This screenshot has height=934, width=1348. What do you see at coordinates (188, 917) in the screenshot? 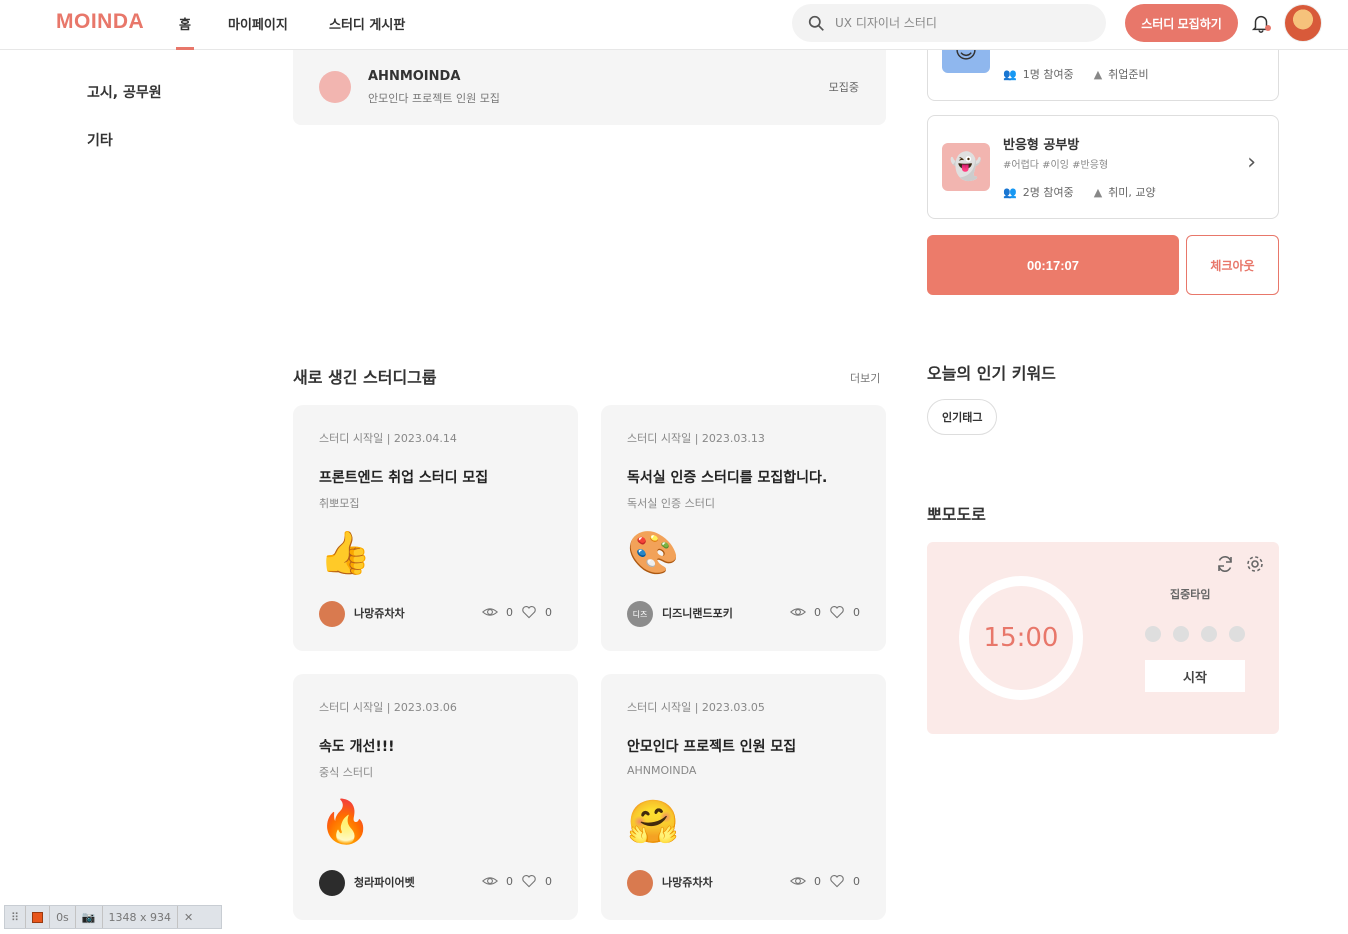
I see `close-icon: ✕` at bounding box center [188, 917].